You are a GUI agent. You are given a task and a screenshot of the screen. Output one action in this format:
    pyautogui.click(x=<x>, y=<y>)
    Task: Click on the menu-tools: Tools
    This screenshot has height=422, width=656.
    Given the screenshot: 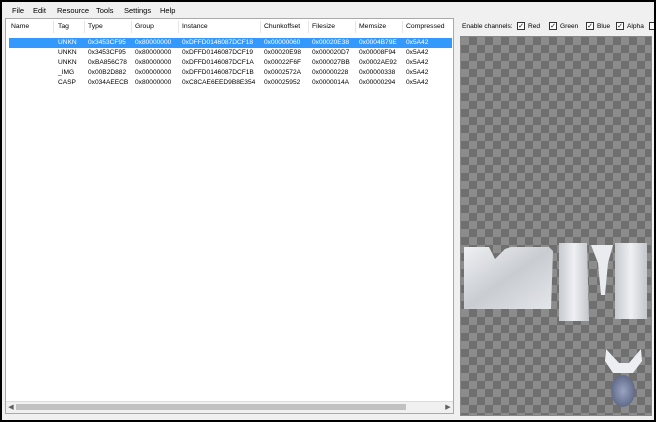 What is the action you would take?
    pyautogui.click(x=105, y=10)
    